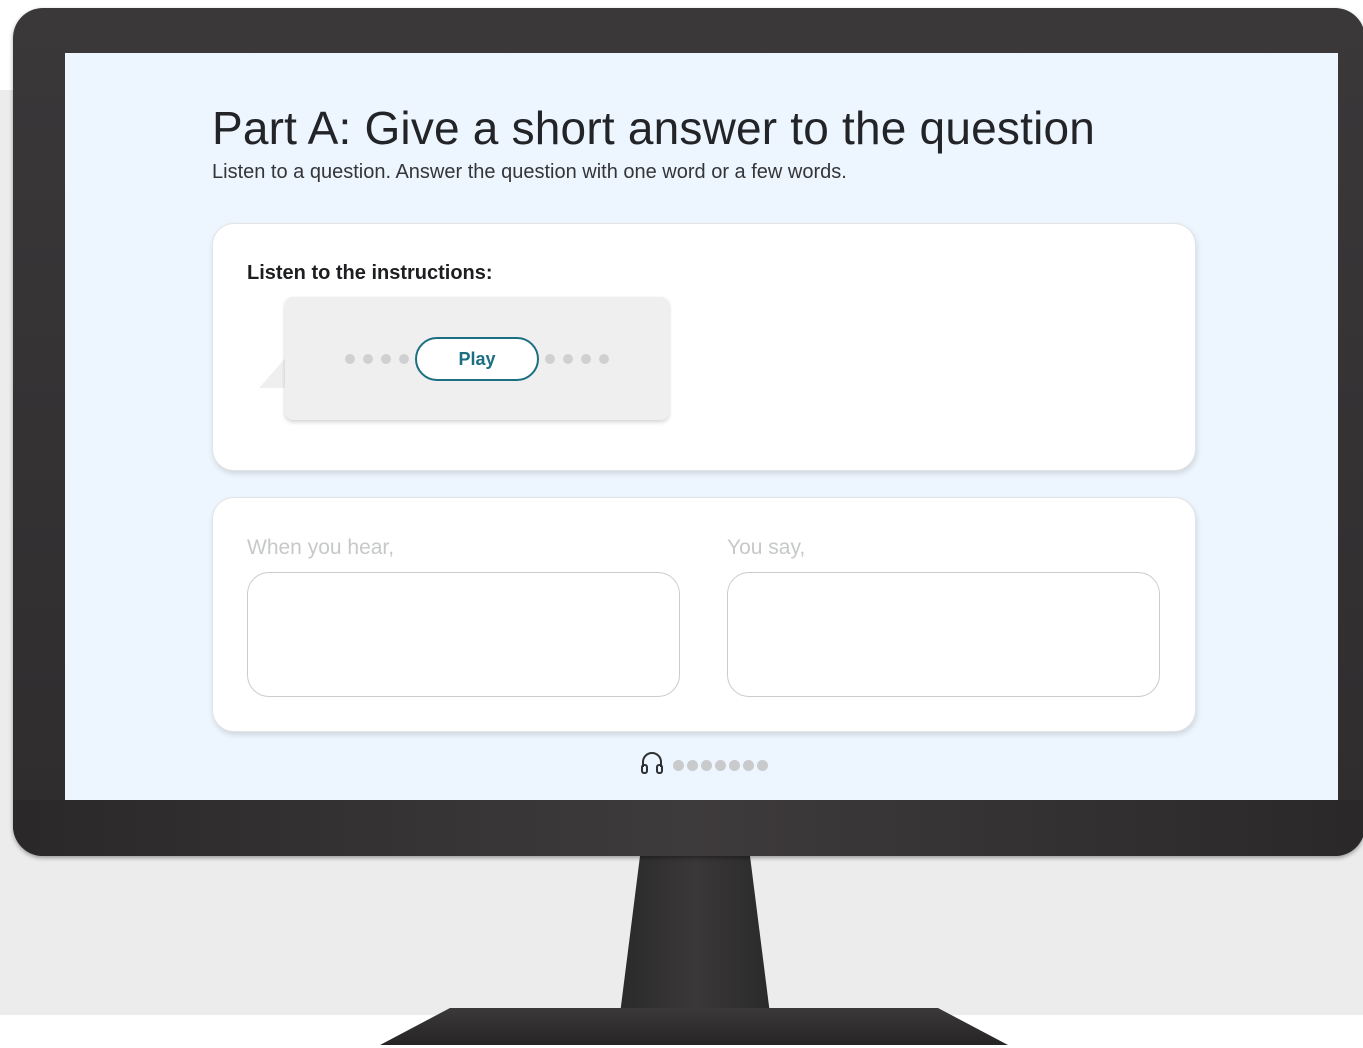 The height and width of the screenshot is (1048, 1363). Describe the element at coordinates (321, 547) in the screenshot. I see `when-you-hear-label: When you hear,` at that location.